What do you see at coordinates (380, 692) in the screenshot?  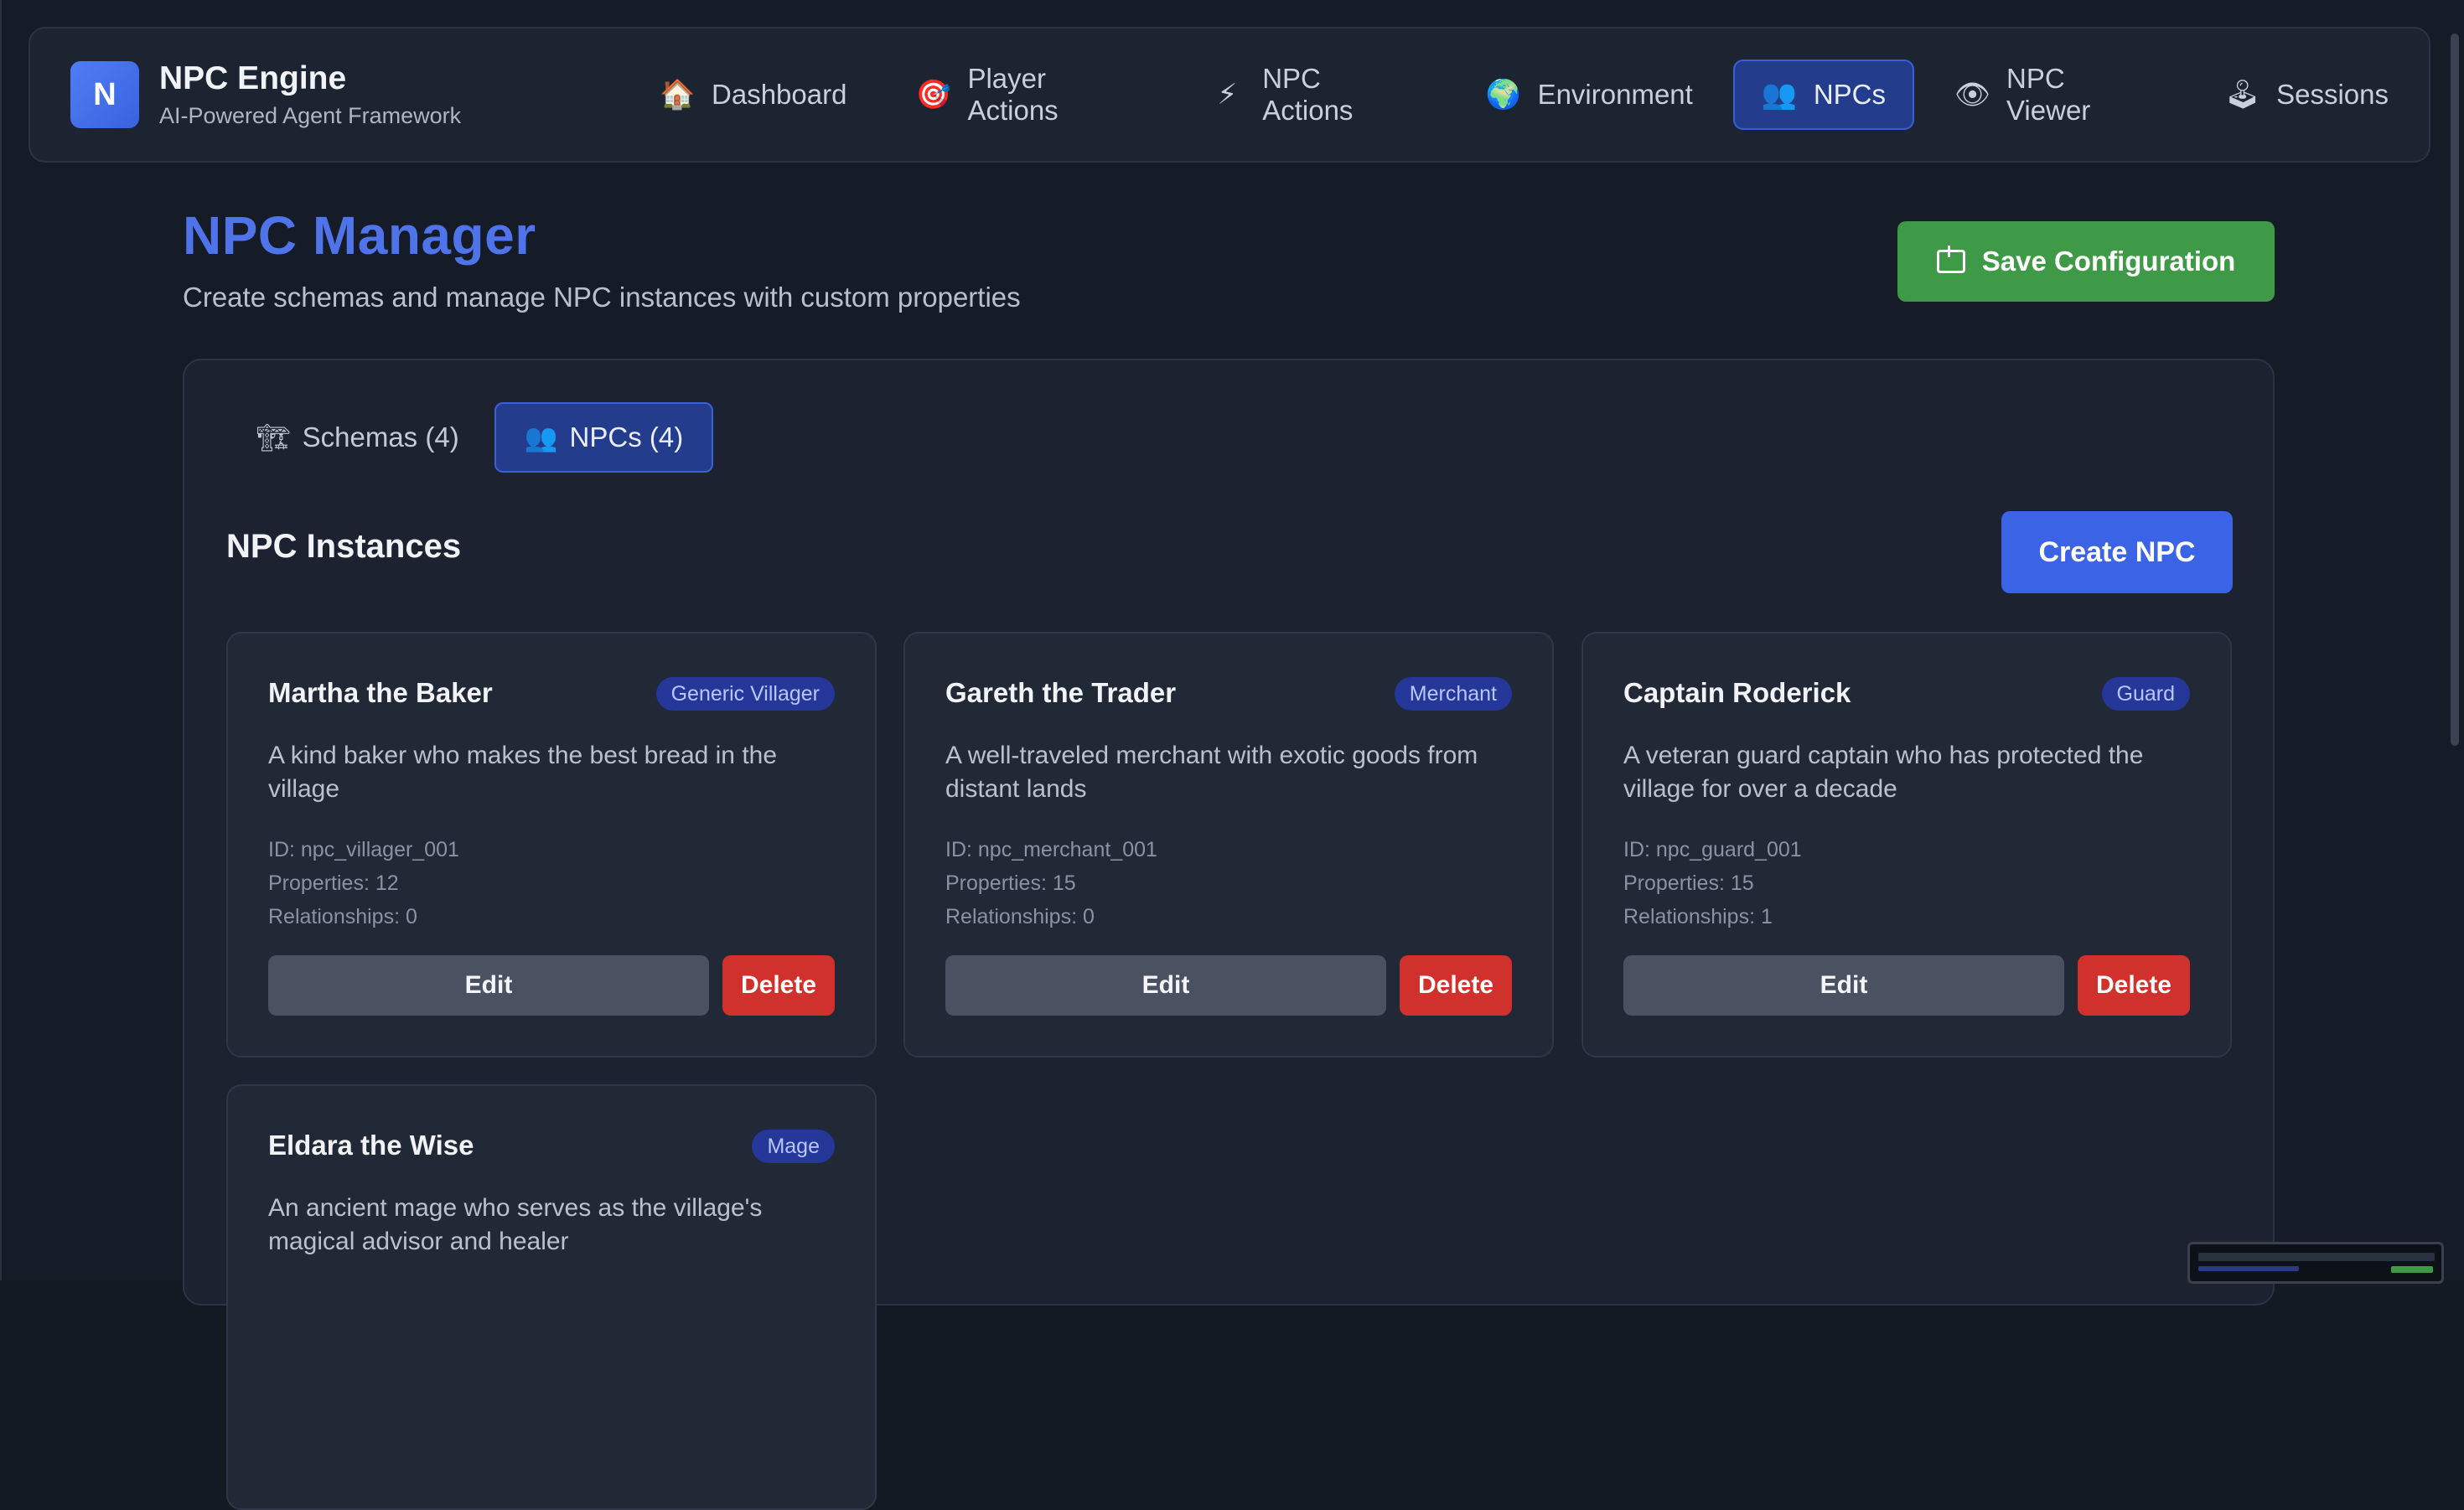 I see `npc-name: Martha the Baker` at bounding box center [380, 692].